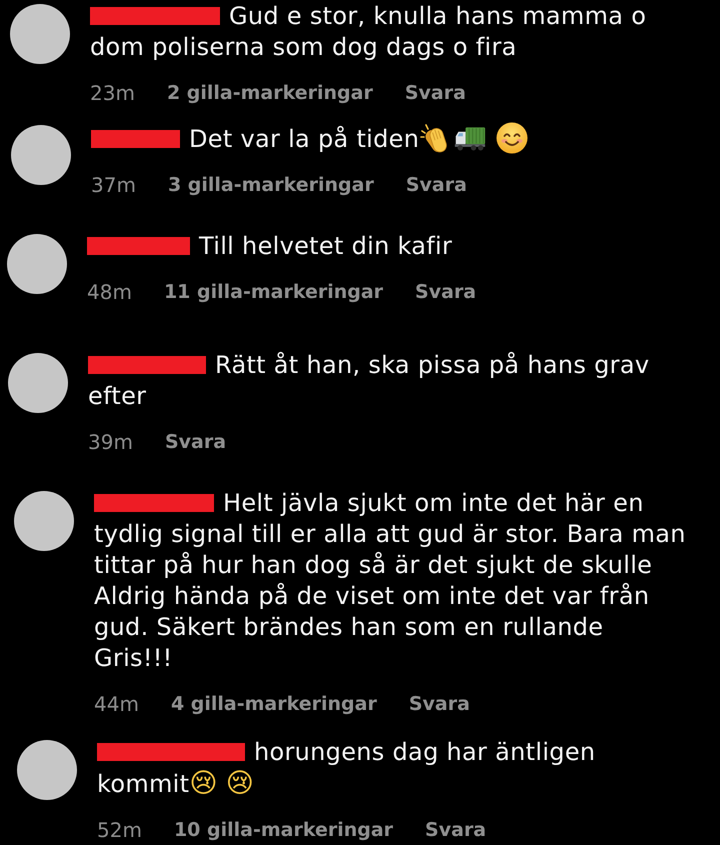 The width and height of the screenshot is (720, 845). What do you see at coordinates (271, 185) in the screenshot?
I see `likes-link: 3 gilla-markeringar` at bounding box center [271, 185].